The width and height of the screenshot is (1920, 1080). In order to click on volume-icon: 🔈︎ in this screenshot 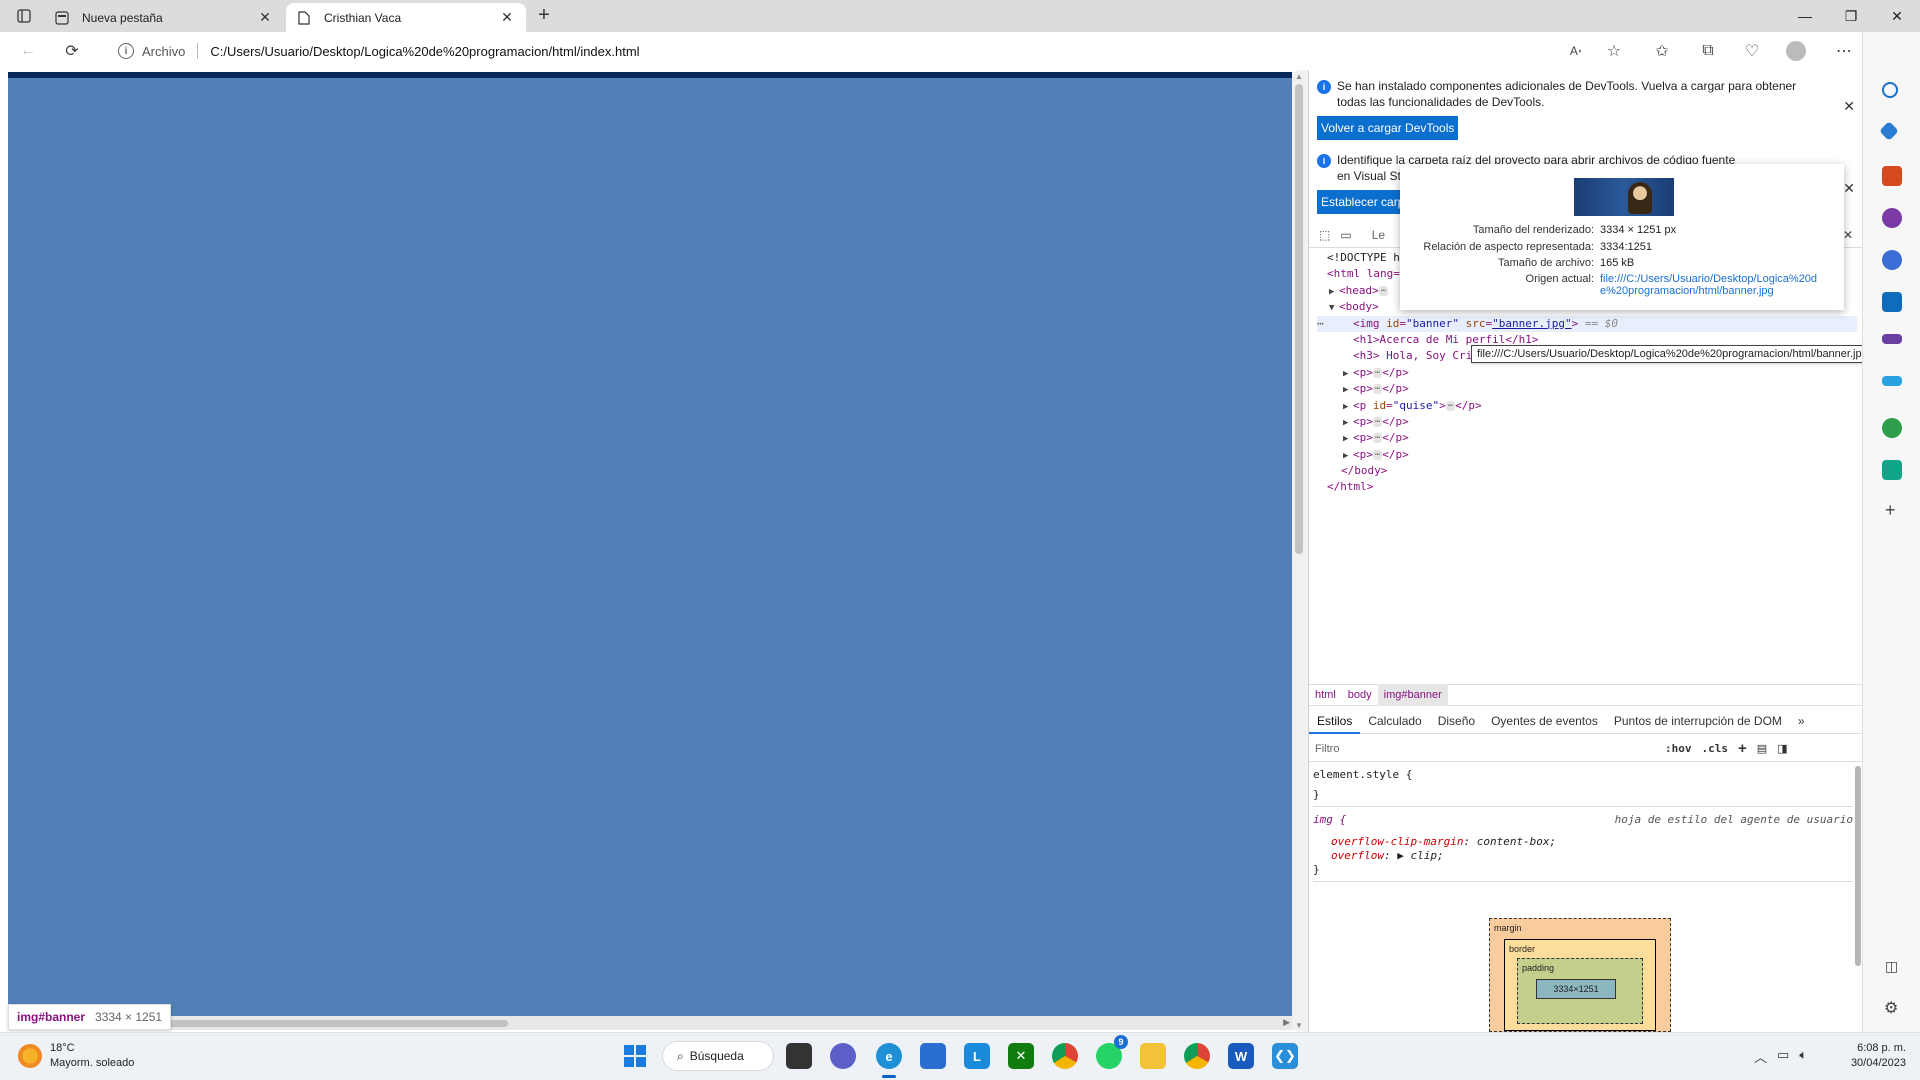, I will do `click(1803, 1056)`.